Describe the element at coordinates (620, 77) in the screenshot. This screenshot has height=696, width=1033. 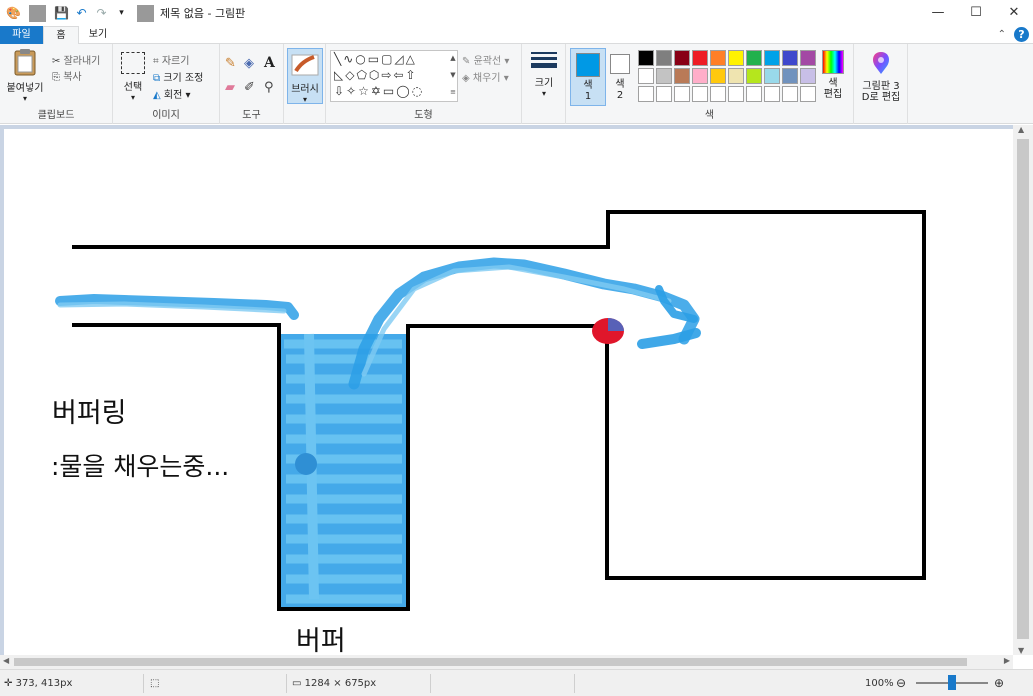
I see `color2-button: 색 2` at that location.